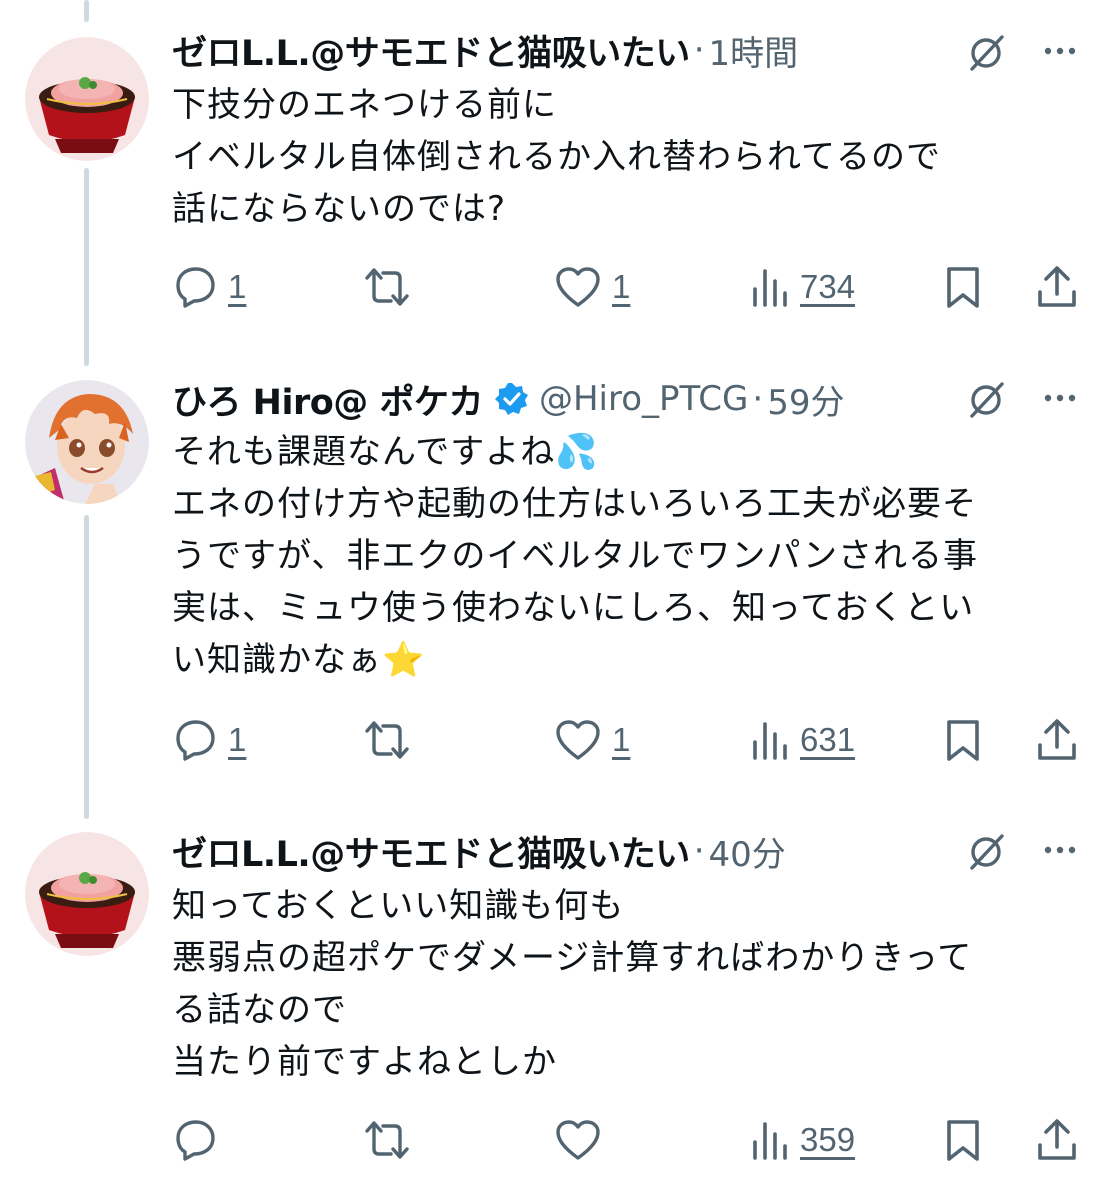  I want to click on timestamp: 59分, so click(805, 399).